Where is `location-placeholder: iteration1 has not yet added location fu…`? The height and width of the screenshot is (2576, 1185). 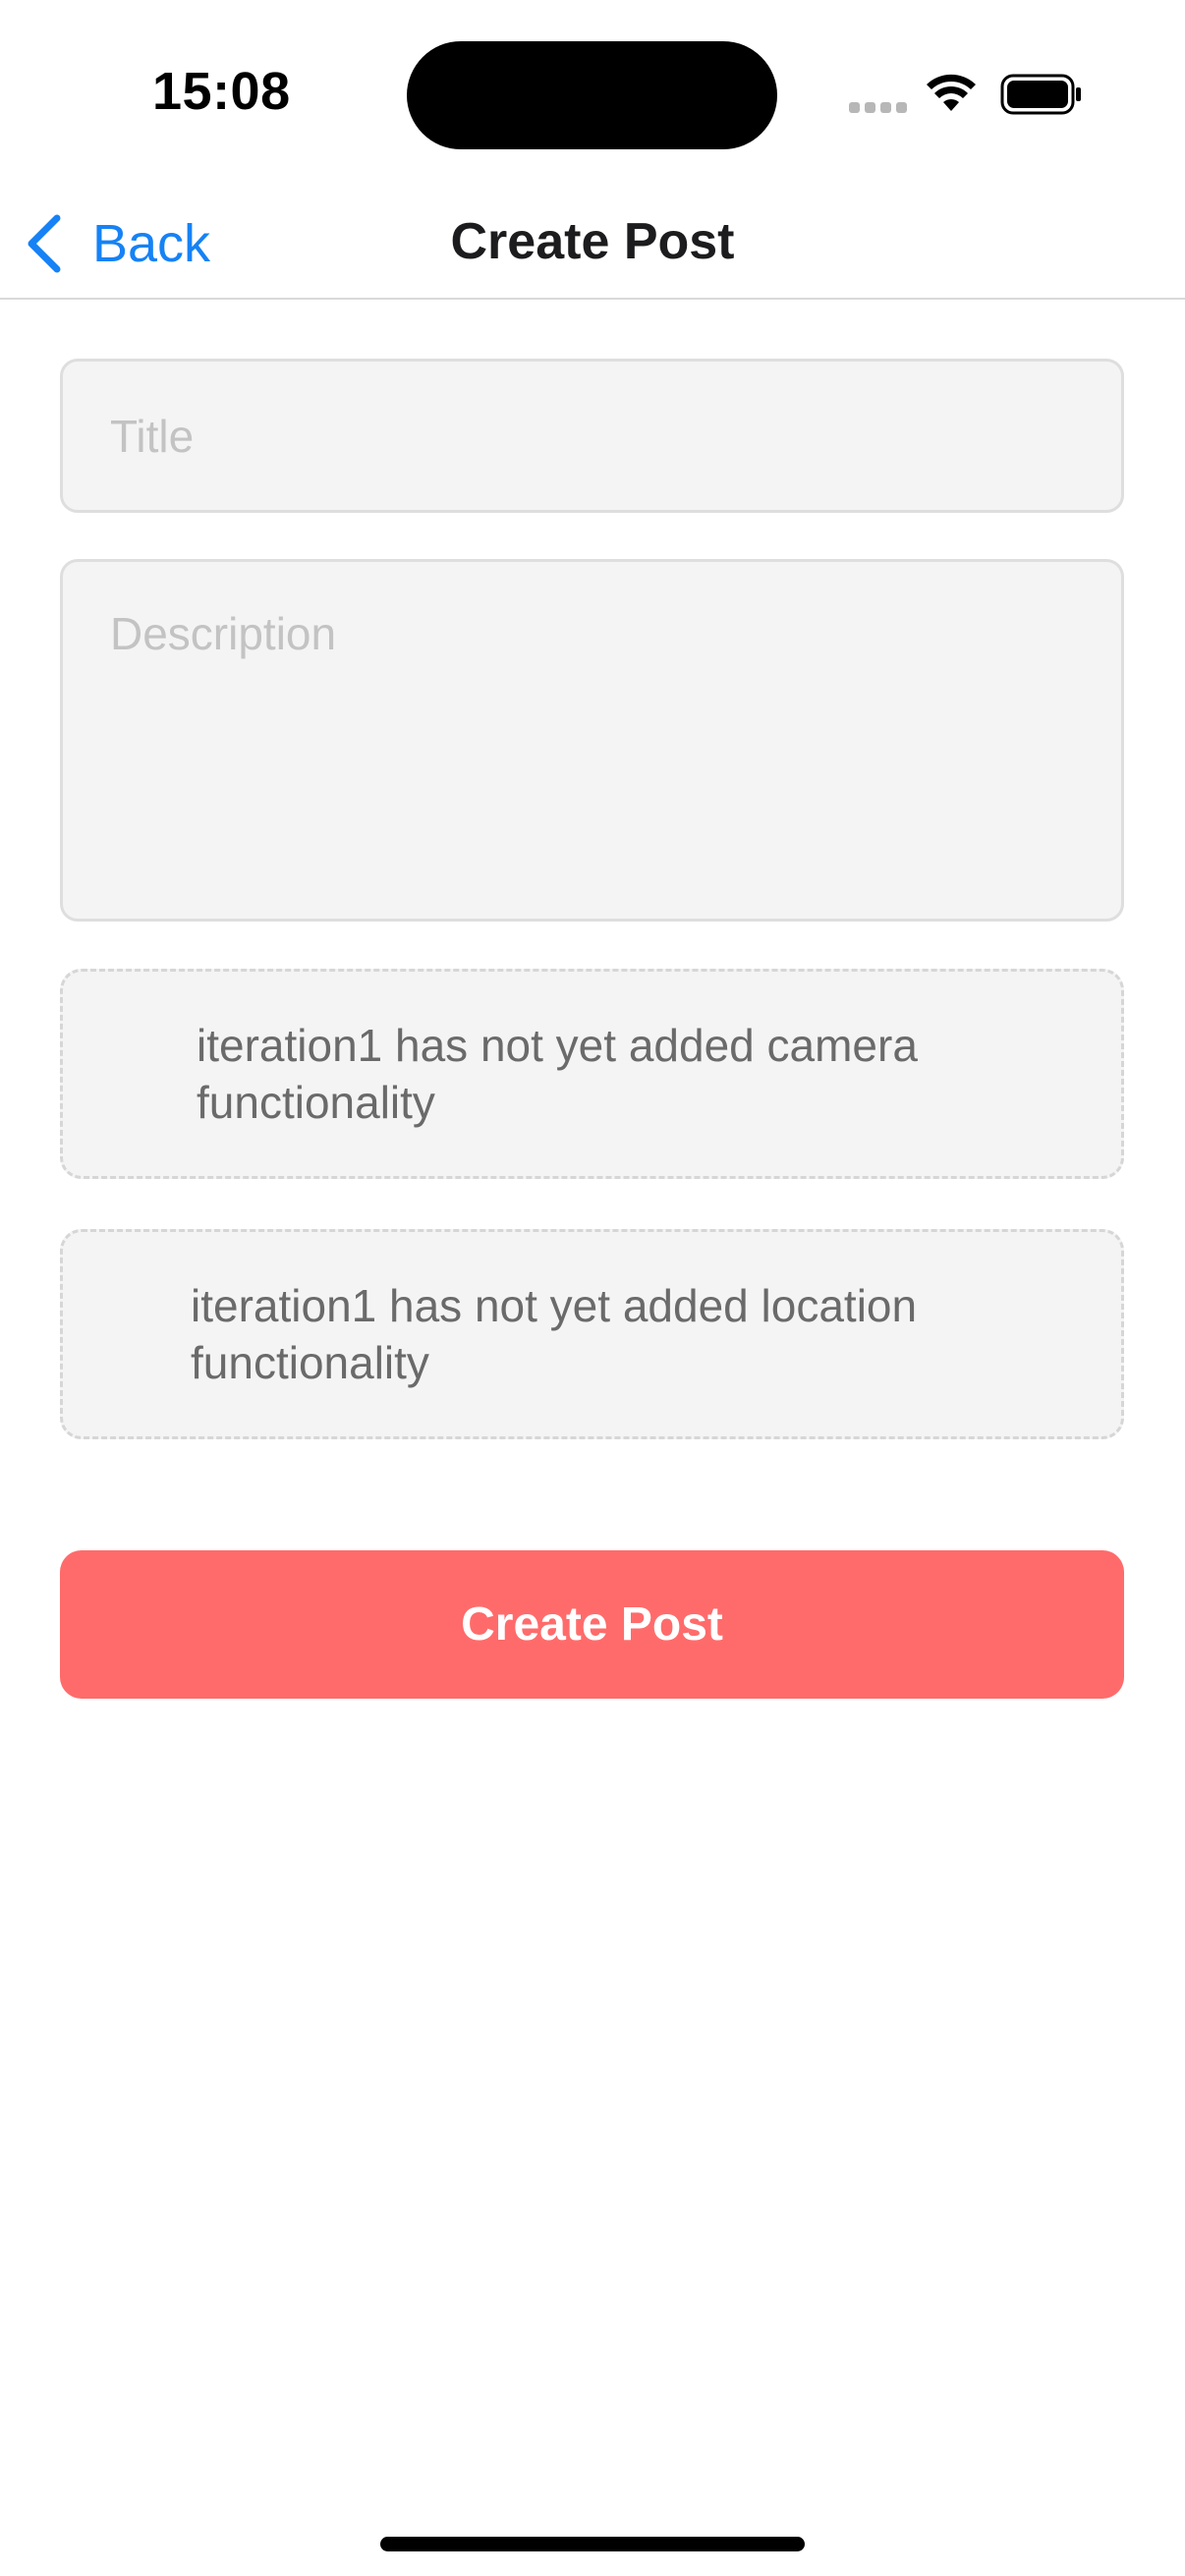 location-placeholder: iteration1 has not yet added location fu… is located at coordinates (592, 1334).